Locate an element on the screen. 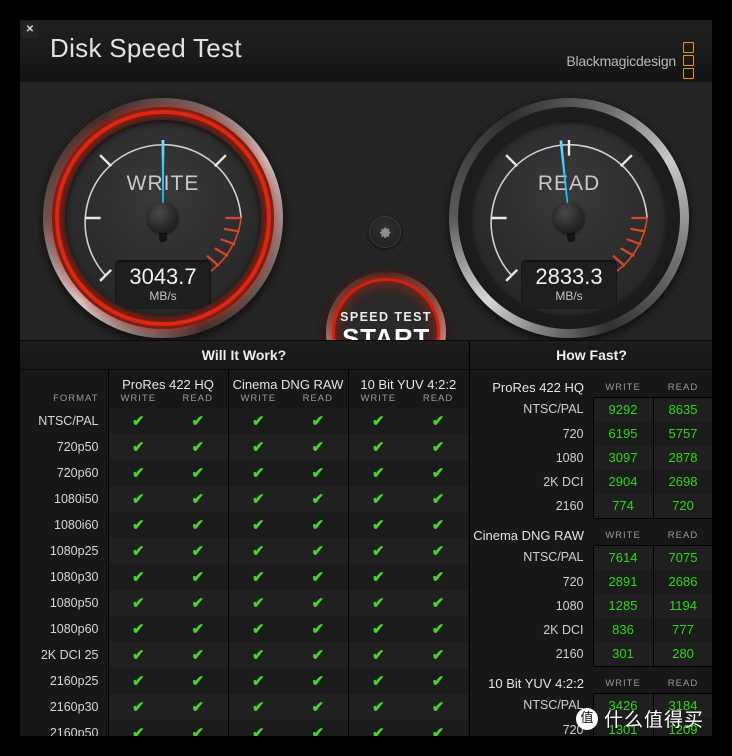 The width and height of the screenshot is (732, 756). start-button-sublabel: SPEED TEST is located at coordinates (386, 317).